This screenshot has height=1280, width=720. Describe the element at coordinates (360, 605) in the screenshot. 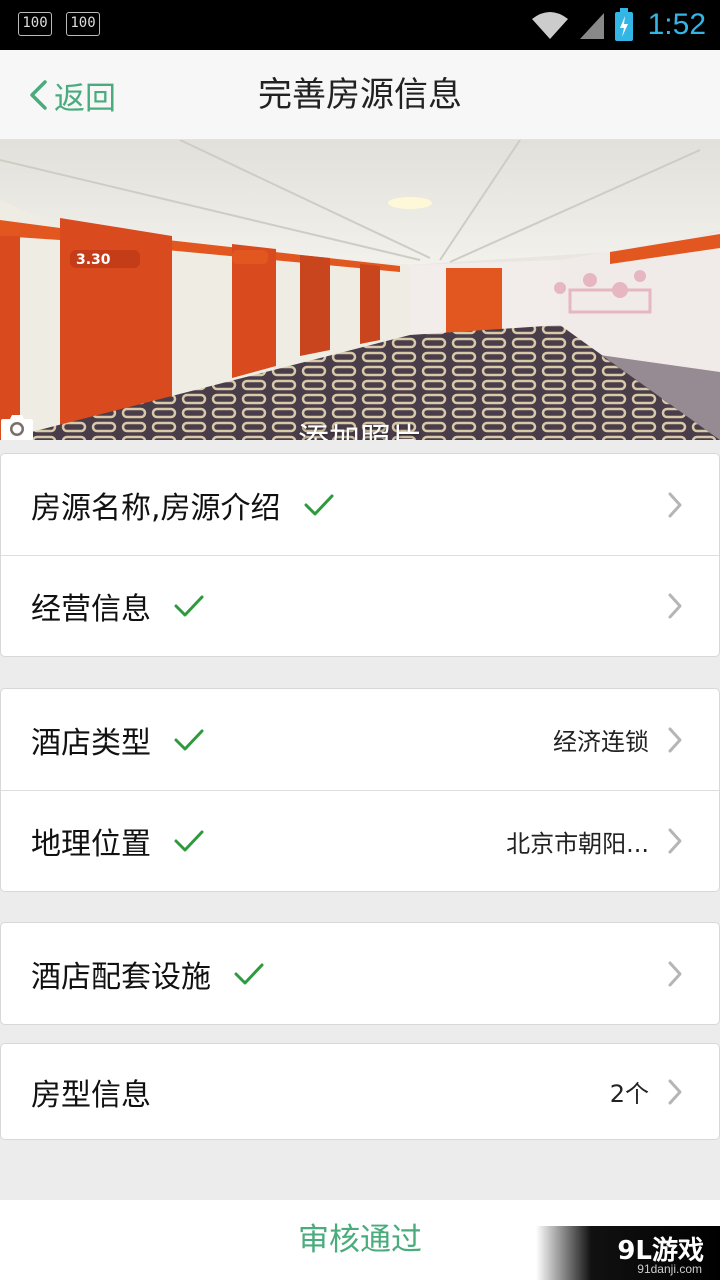

I see `business-info-row: 经营信息` at that location.